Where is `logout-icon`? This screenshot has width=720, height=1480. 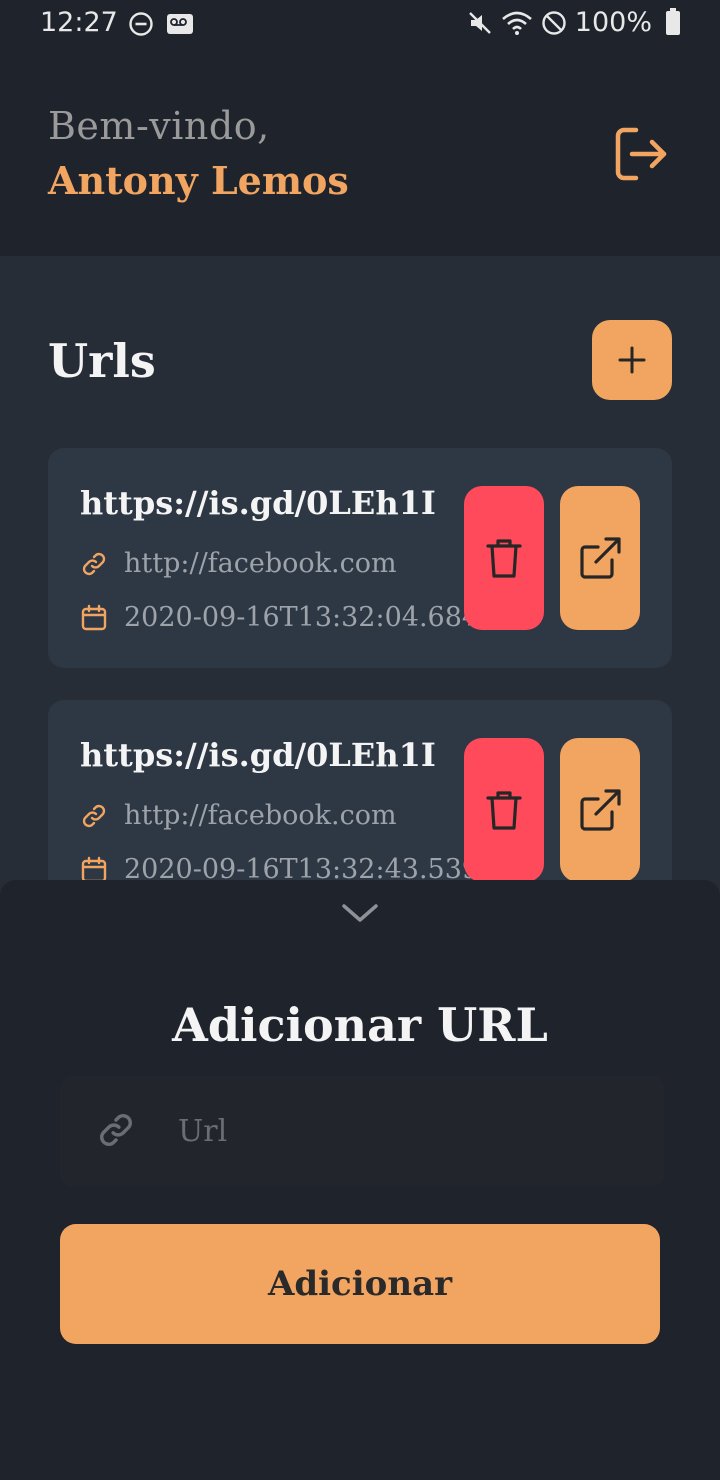 logout-icon is located at coordinates (641, 154).